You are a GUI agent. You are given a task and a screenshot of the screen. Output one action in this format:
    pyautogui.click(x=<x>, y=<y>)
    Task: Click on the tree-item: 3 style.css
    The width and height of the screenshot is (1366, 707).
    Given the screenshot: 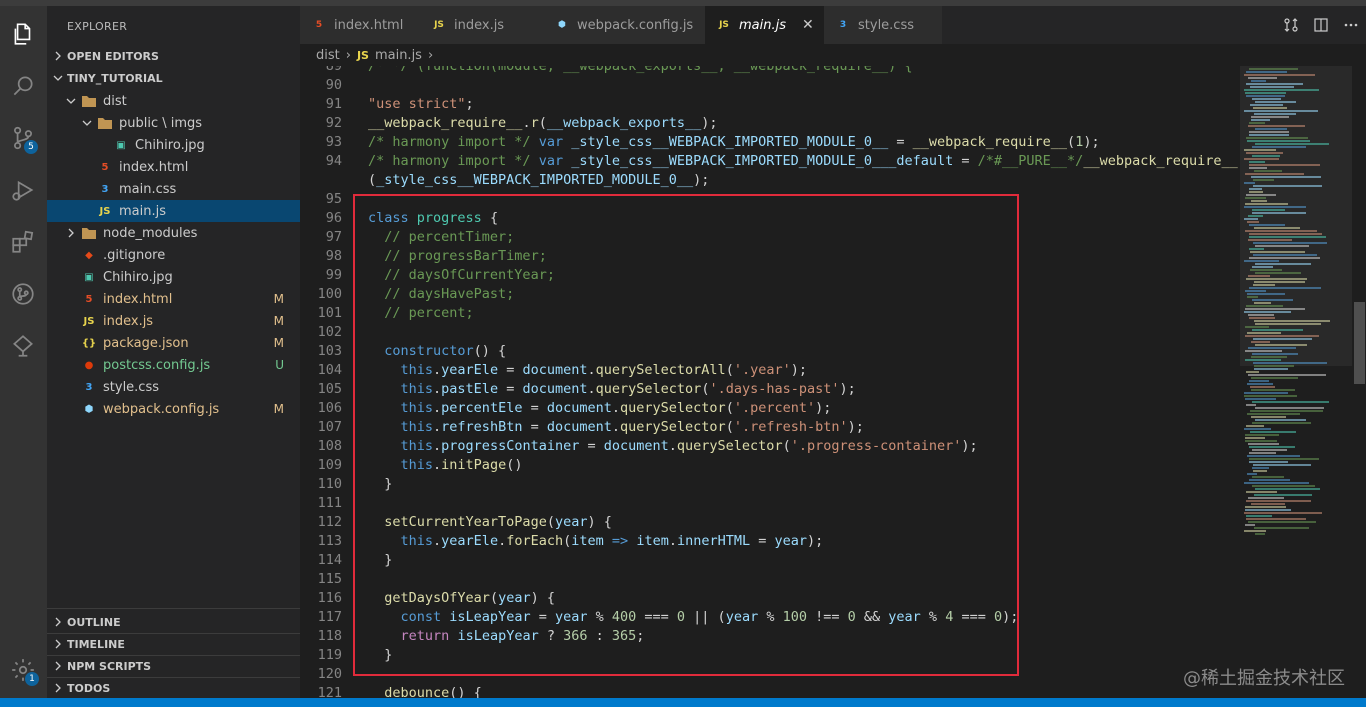 What is the action you would take?
    pyautogui.click(x=173, y=387)
    